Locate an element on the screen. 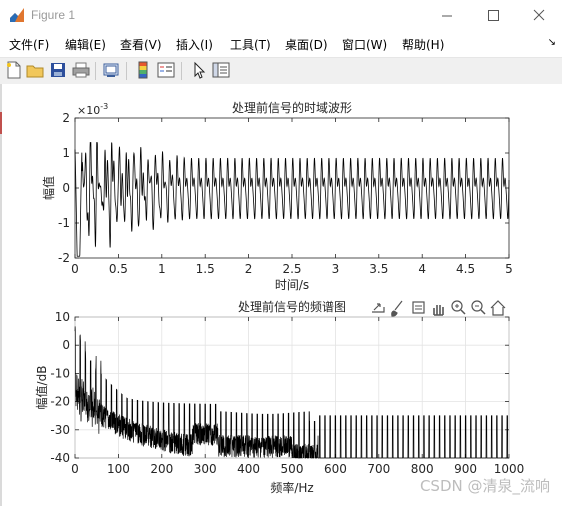 The width and height of the screenshot is (562, 506). y-tick-label: 10 is located at coordinates (62, 317).